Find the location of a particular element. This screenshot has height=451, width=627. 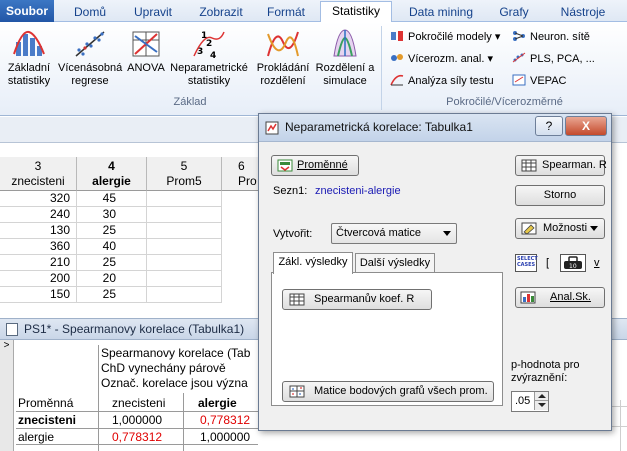

tab-data-mining: Data mining is located at coordinates (441, 12).